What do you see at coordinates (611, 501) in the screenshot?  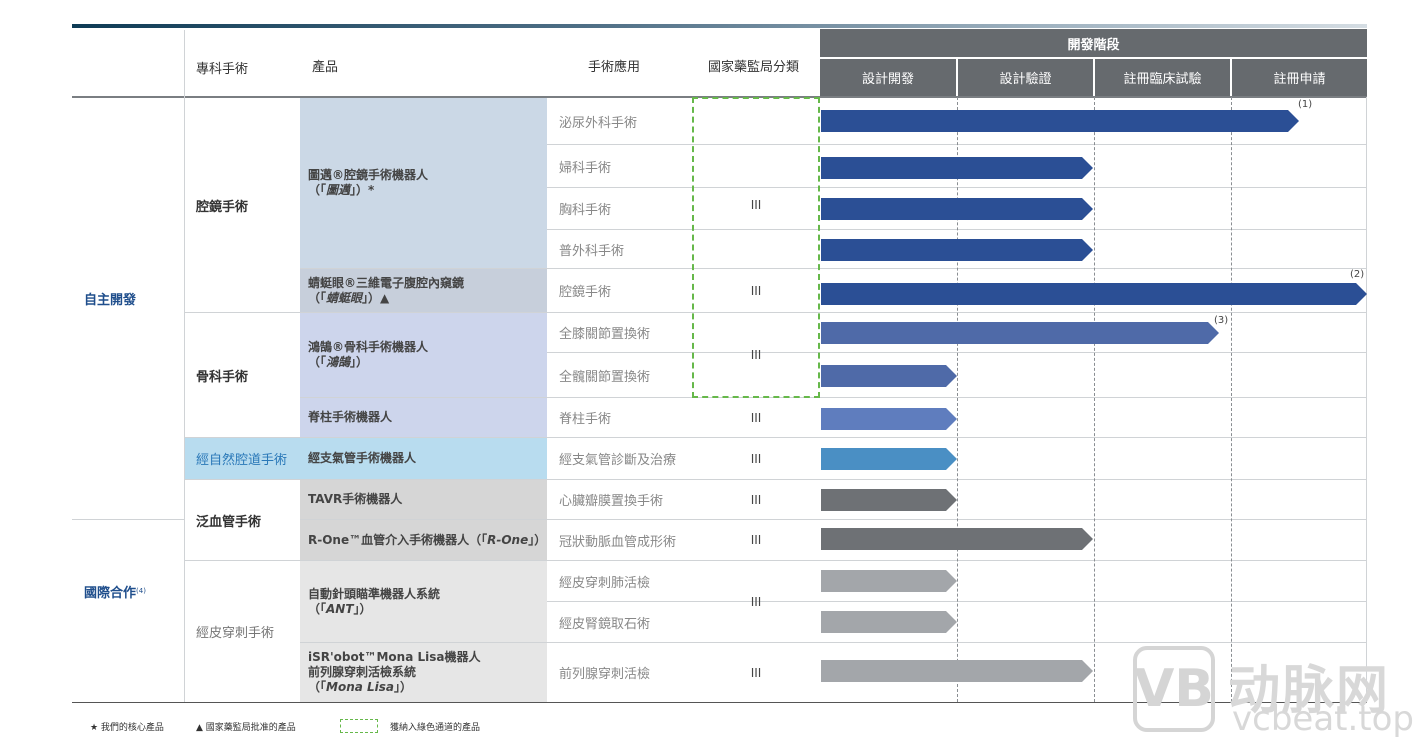 I see `application-valve: 心臟瓣膜置換手術` at bounding box center [611, 501].